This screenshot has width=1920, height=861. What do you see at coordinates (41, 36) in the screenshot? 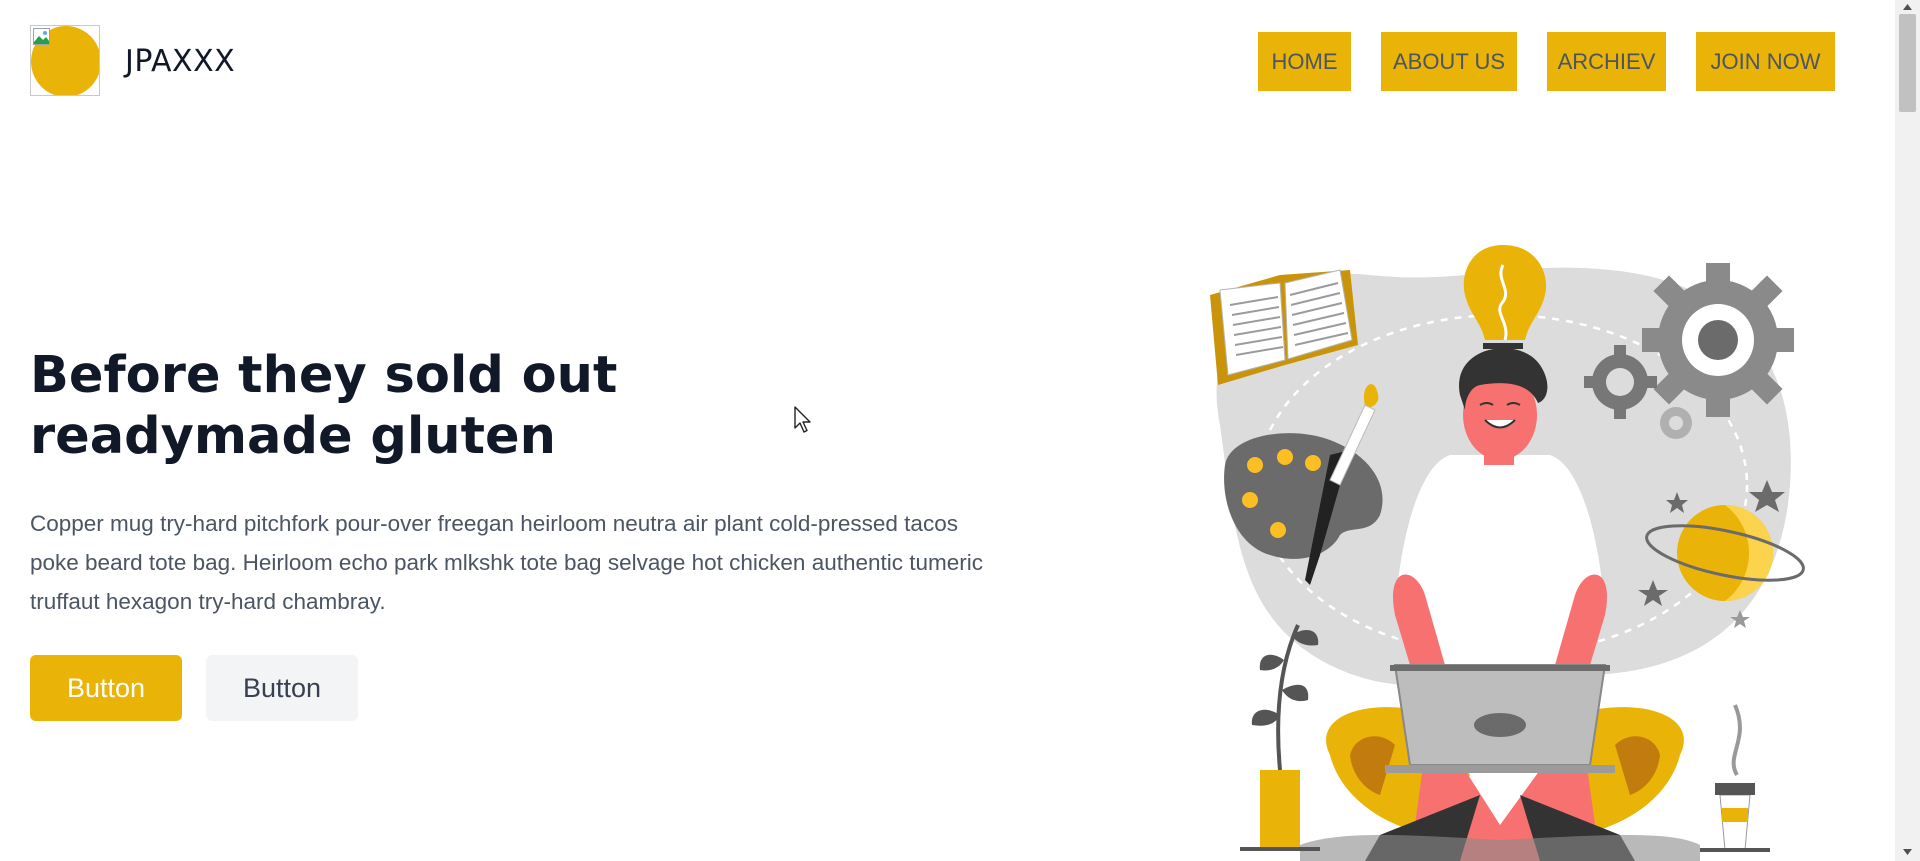
I see `broken-image-icon` at bounding box center [41, 36].